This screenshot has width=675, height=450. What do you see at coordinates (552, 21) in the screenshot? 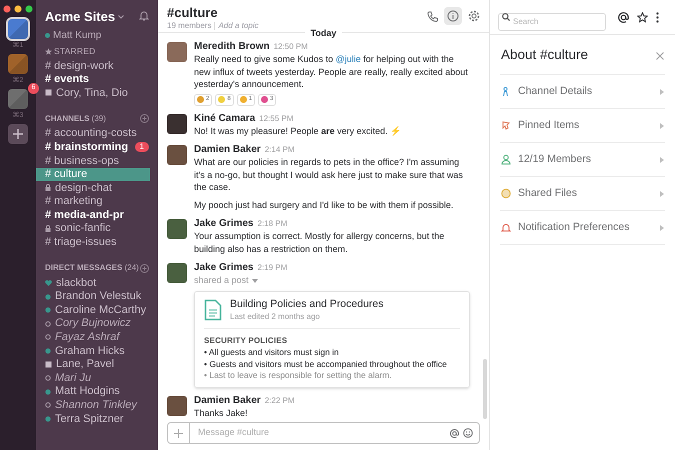
I see `search-field: Search` at bounding box center [552, 21].